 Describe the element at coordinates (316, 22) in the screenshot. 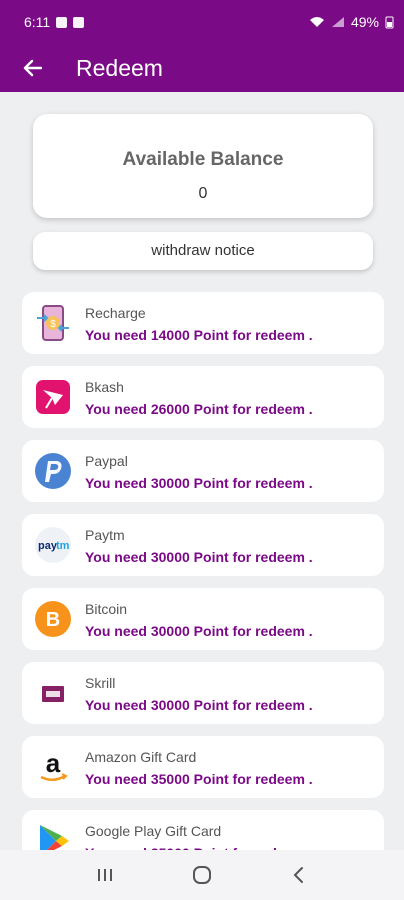

I see `wifi-icon` at that location.